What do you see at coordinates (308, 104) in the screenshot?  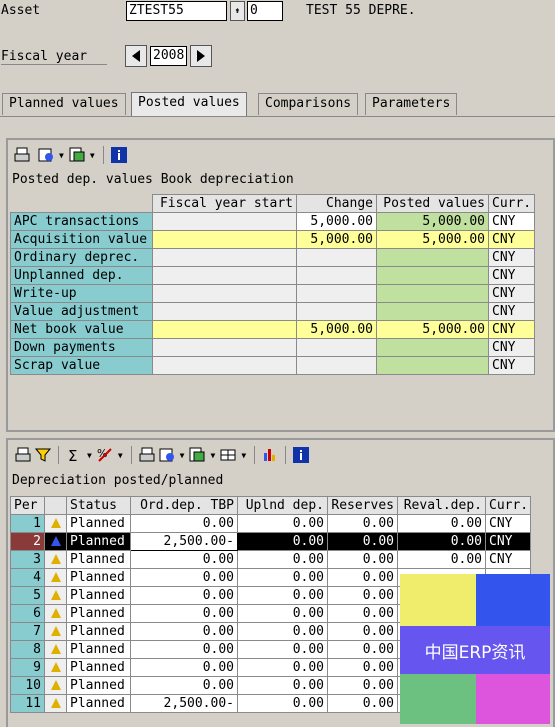 I see `tab-comparisons: Comparisons` at bounding box center [308, 104].